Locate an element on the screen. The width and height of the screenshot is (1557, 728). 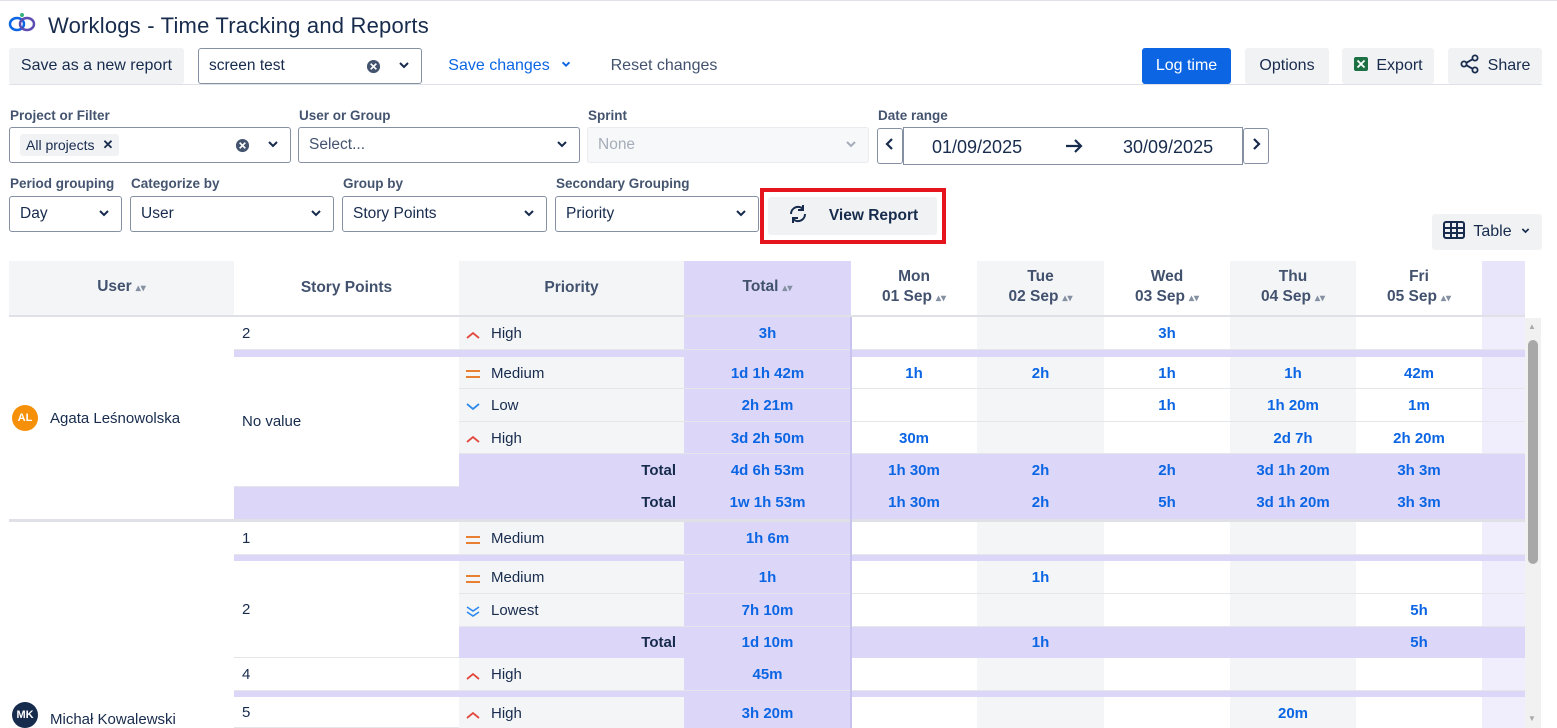
date-range-picker: 01/09/2025 30/09/2025 is located at coordinates (1073, 146).